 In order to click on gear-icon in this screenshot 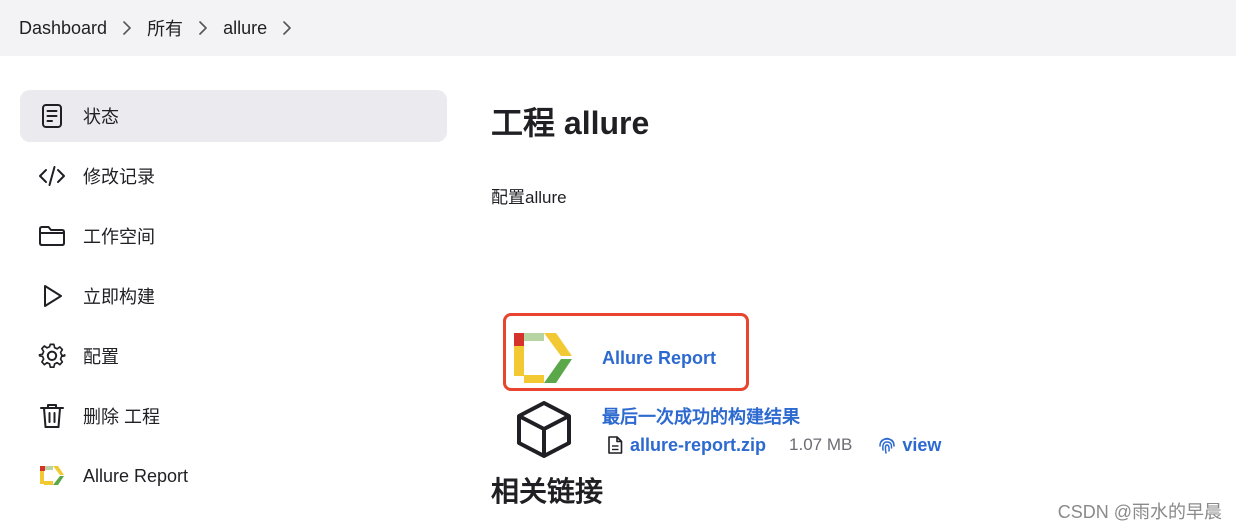, I will do `click(52, 356)`.